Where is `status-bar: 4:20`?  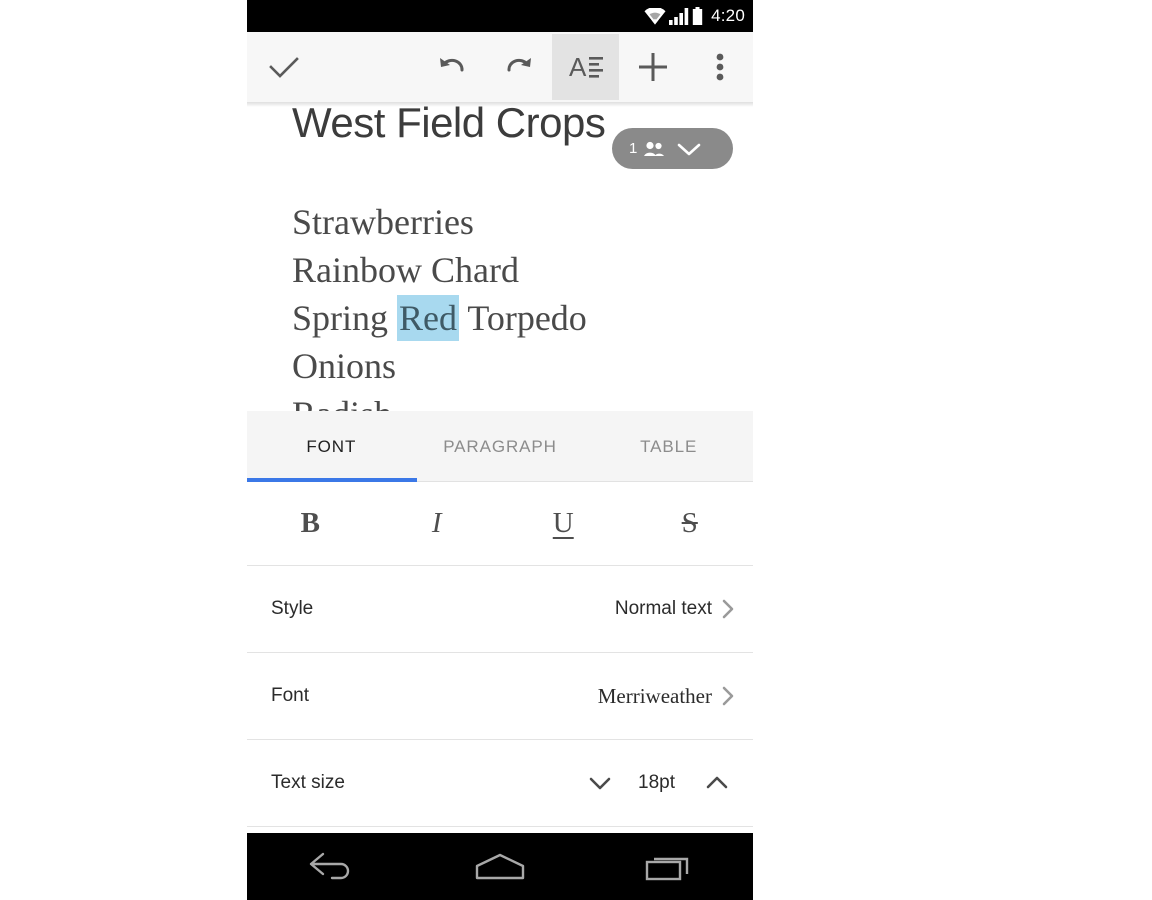
status-bar: 4:20 is located at coordinates (500, 16).